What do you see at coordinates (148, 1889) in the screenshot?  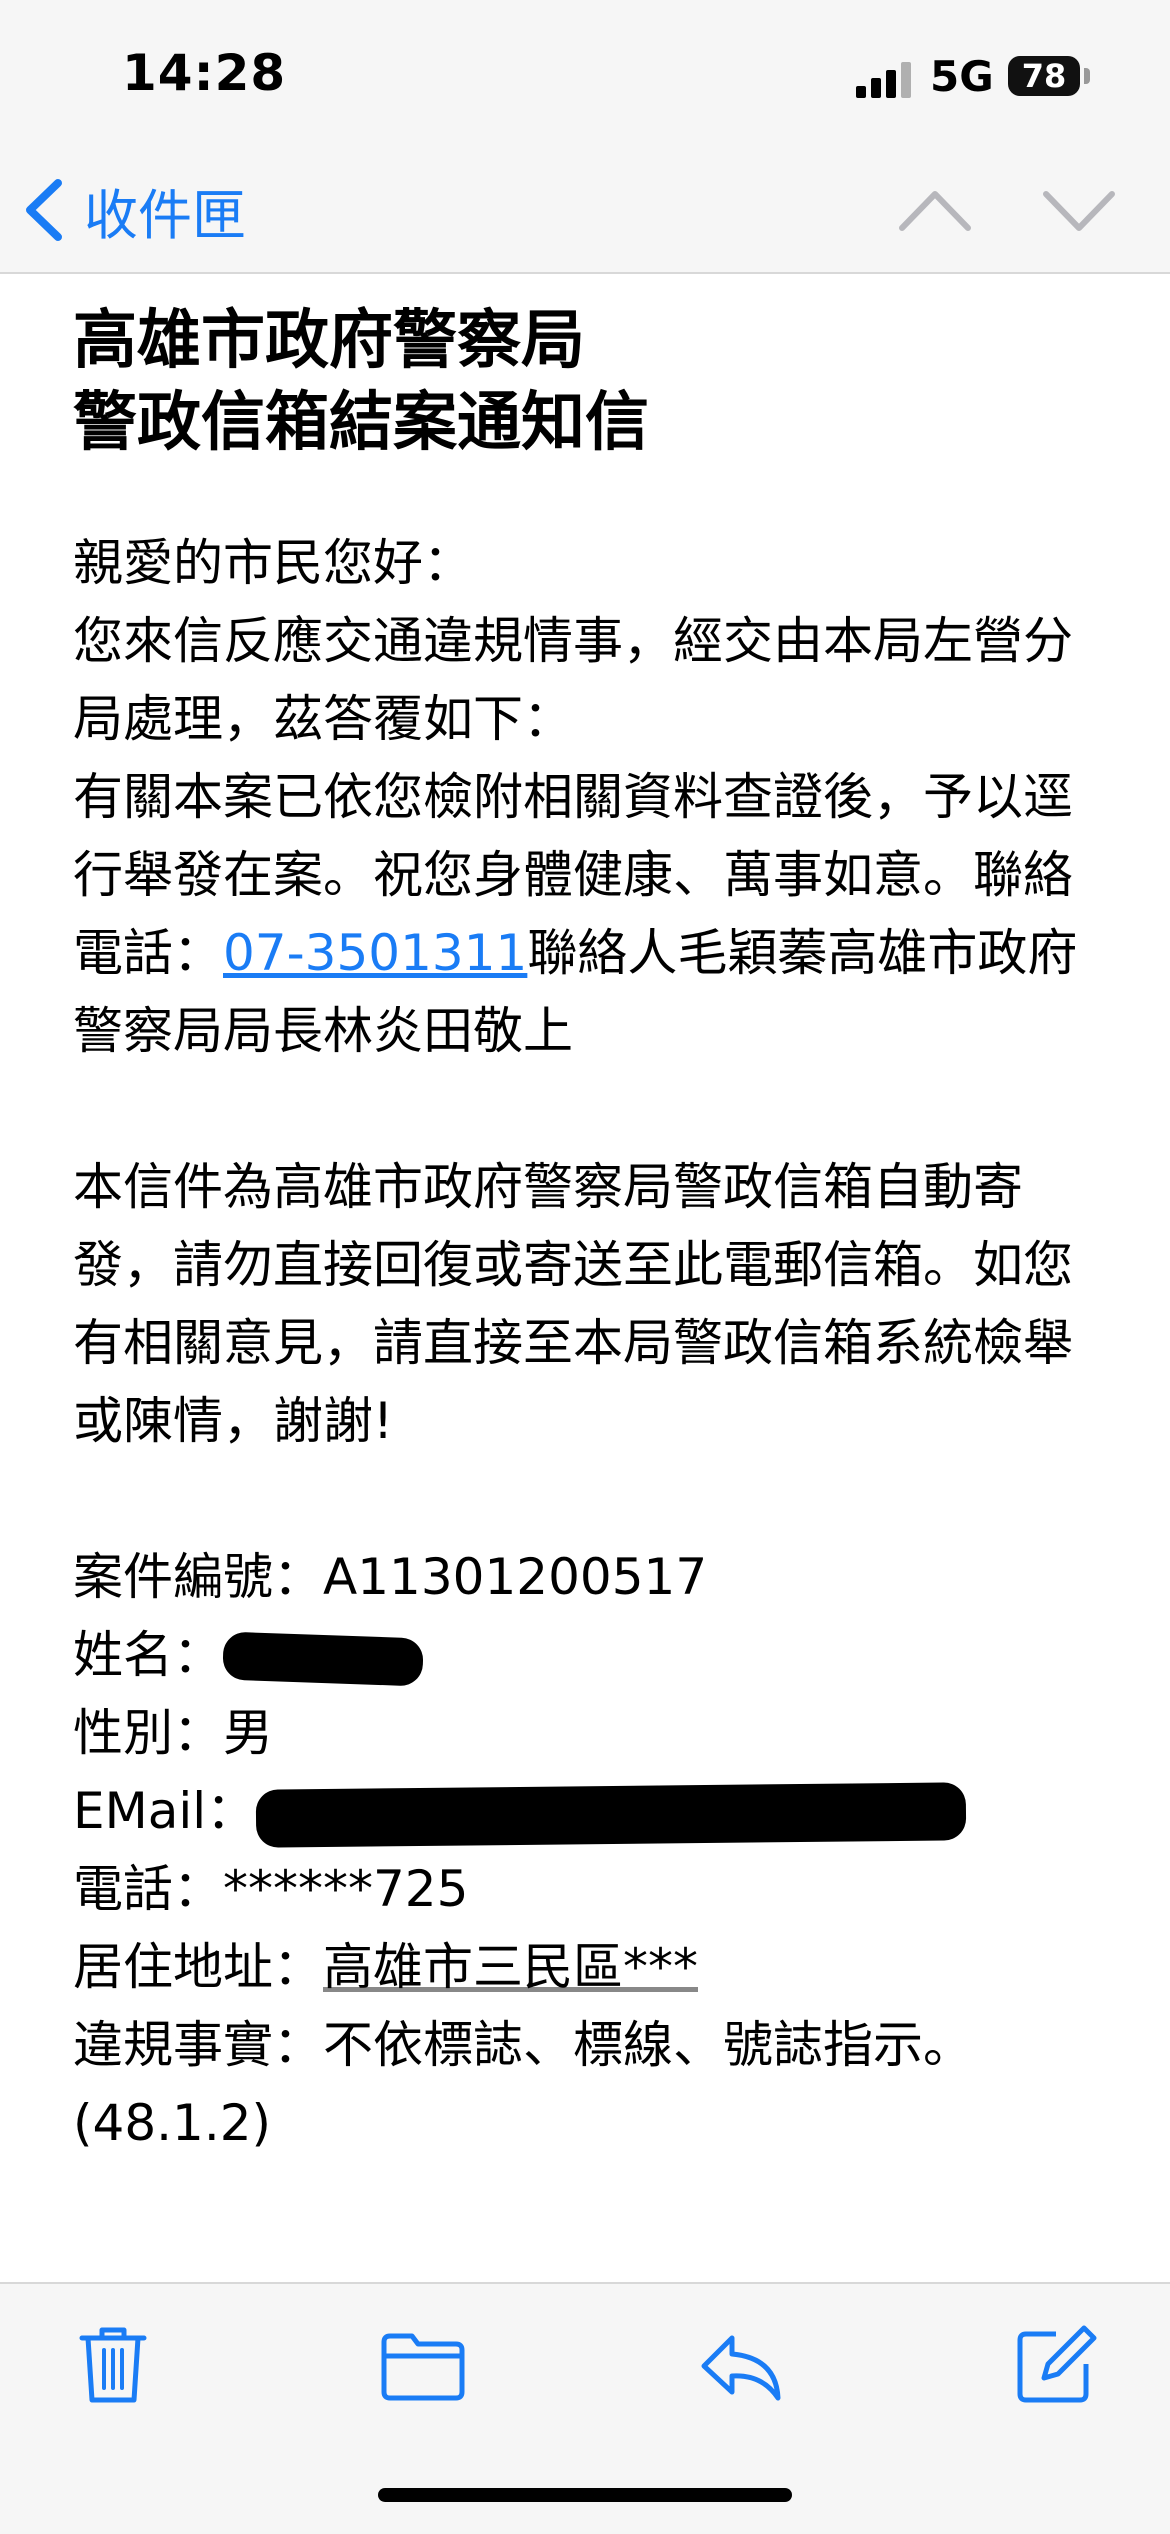 I see `phone-label: 電話：` at bounding box center [148, 1889].